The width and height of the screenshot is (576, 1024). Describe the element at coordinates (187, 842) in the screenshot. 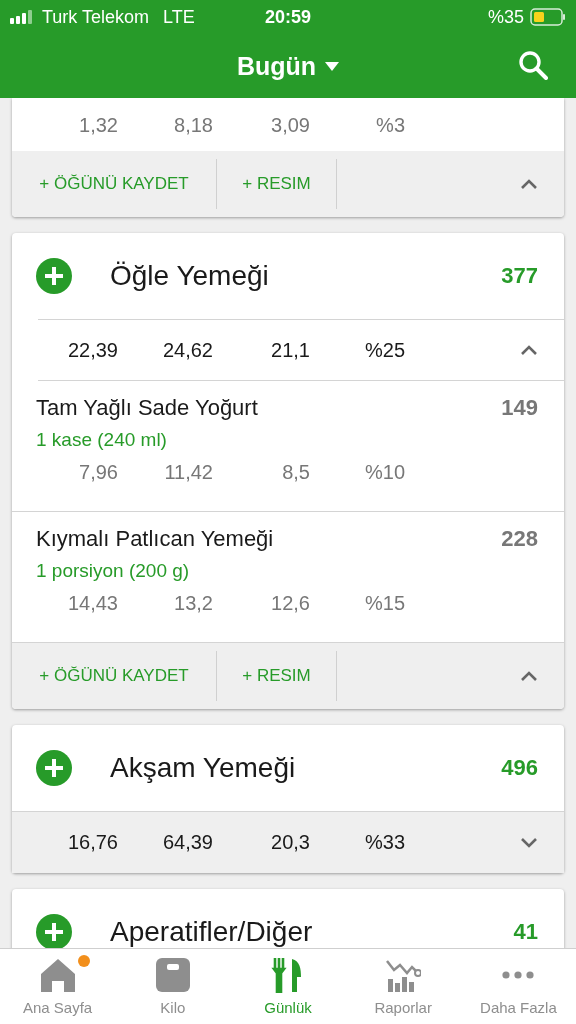

I see `total-value: 64,39` at that location.